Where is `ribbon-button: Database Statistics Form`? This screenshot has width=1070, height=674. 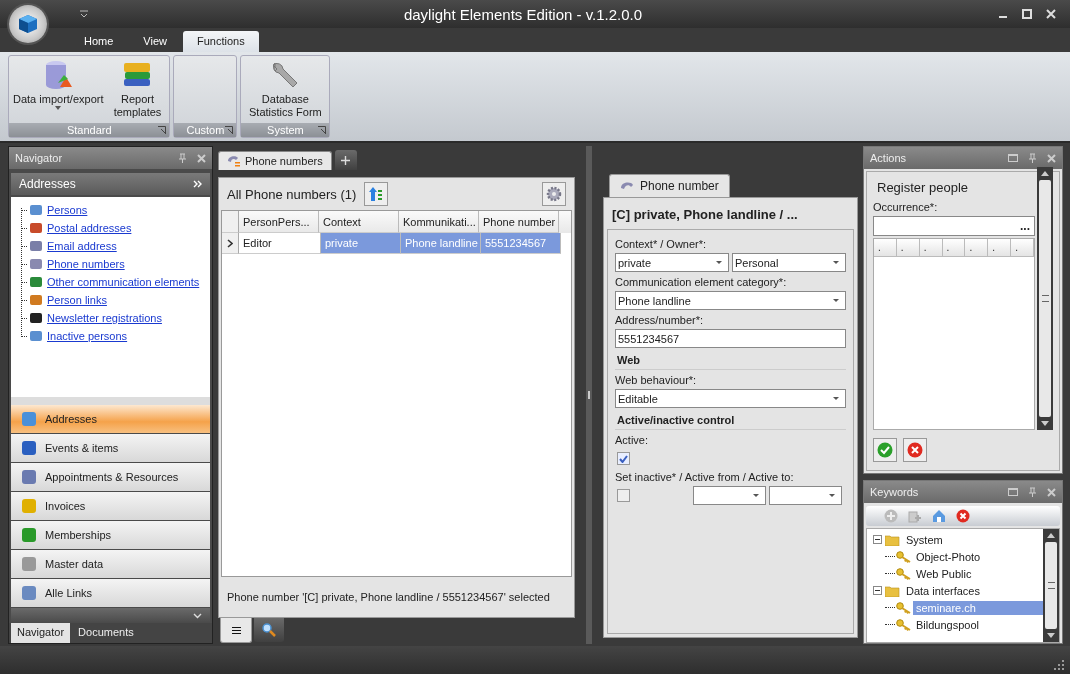
ribbon-button: Database Statistics Form is located at coordinates (285, 91).